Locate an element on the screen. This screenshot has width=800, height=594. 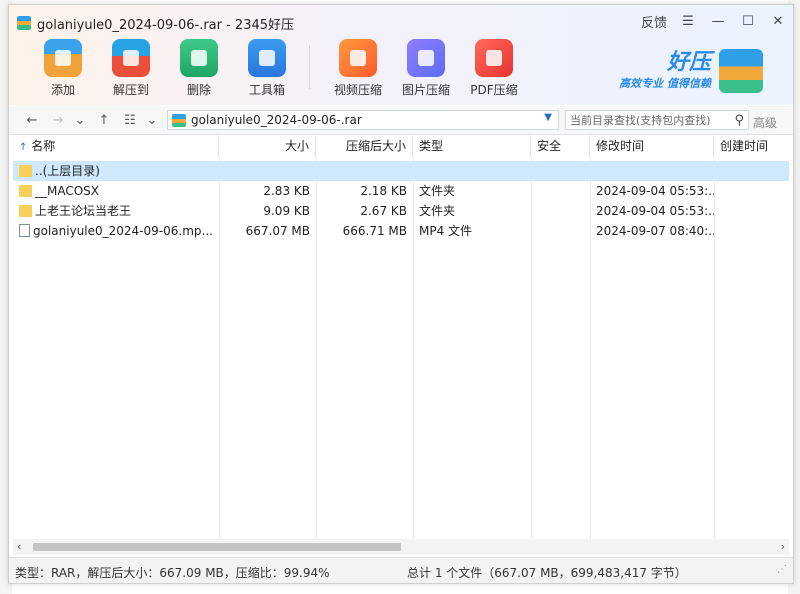
up-arrow-icon: ↑ is located at coordinates (104, 120).